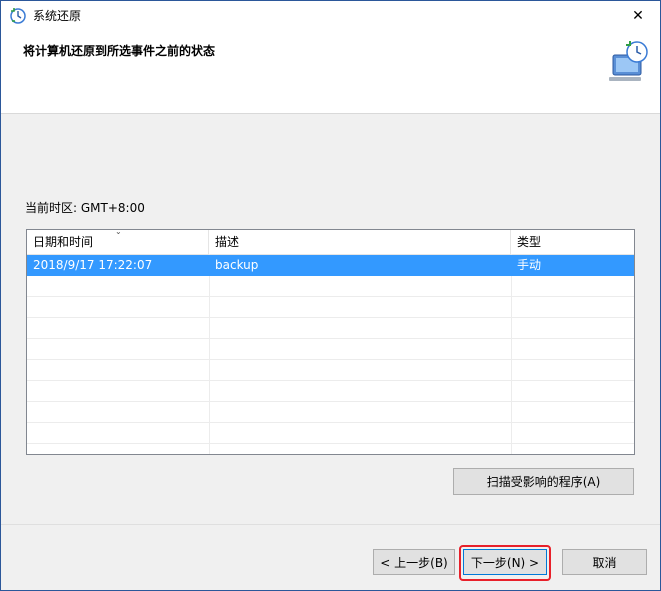 This screenshot has width=661, height=591. Describe the element at coordinates (18, 16) in the screenshot. I see `system-restore-icon` at that location.